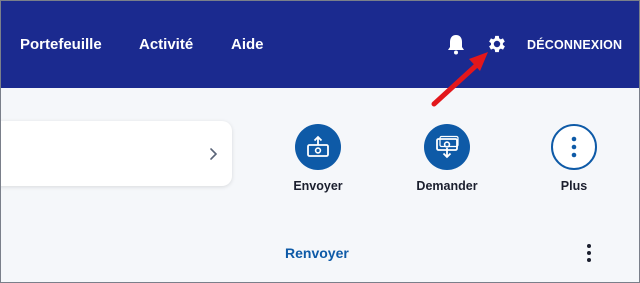  I want to click on gear-icon, so click(497, 44).